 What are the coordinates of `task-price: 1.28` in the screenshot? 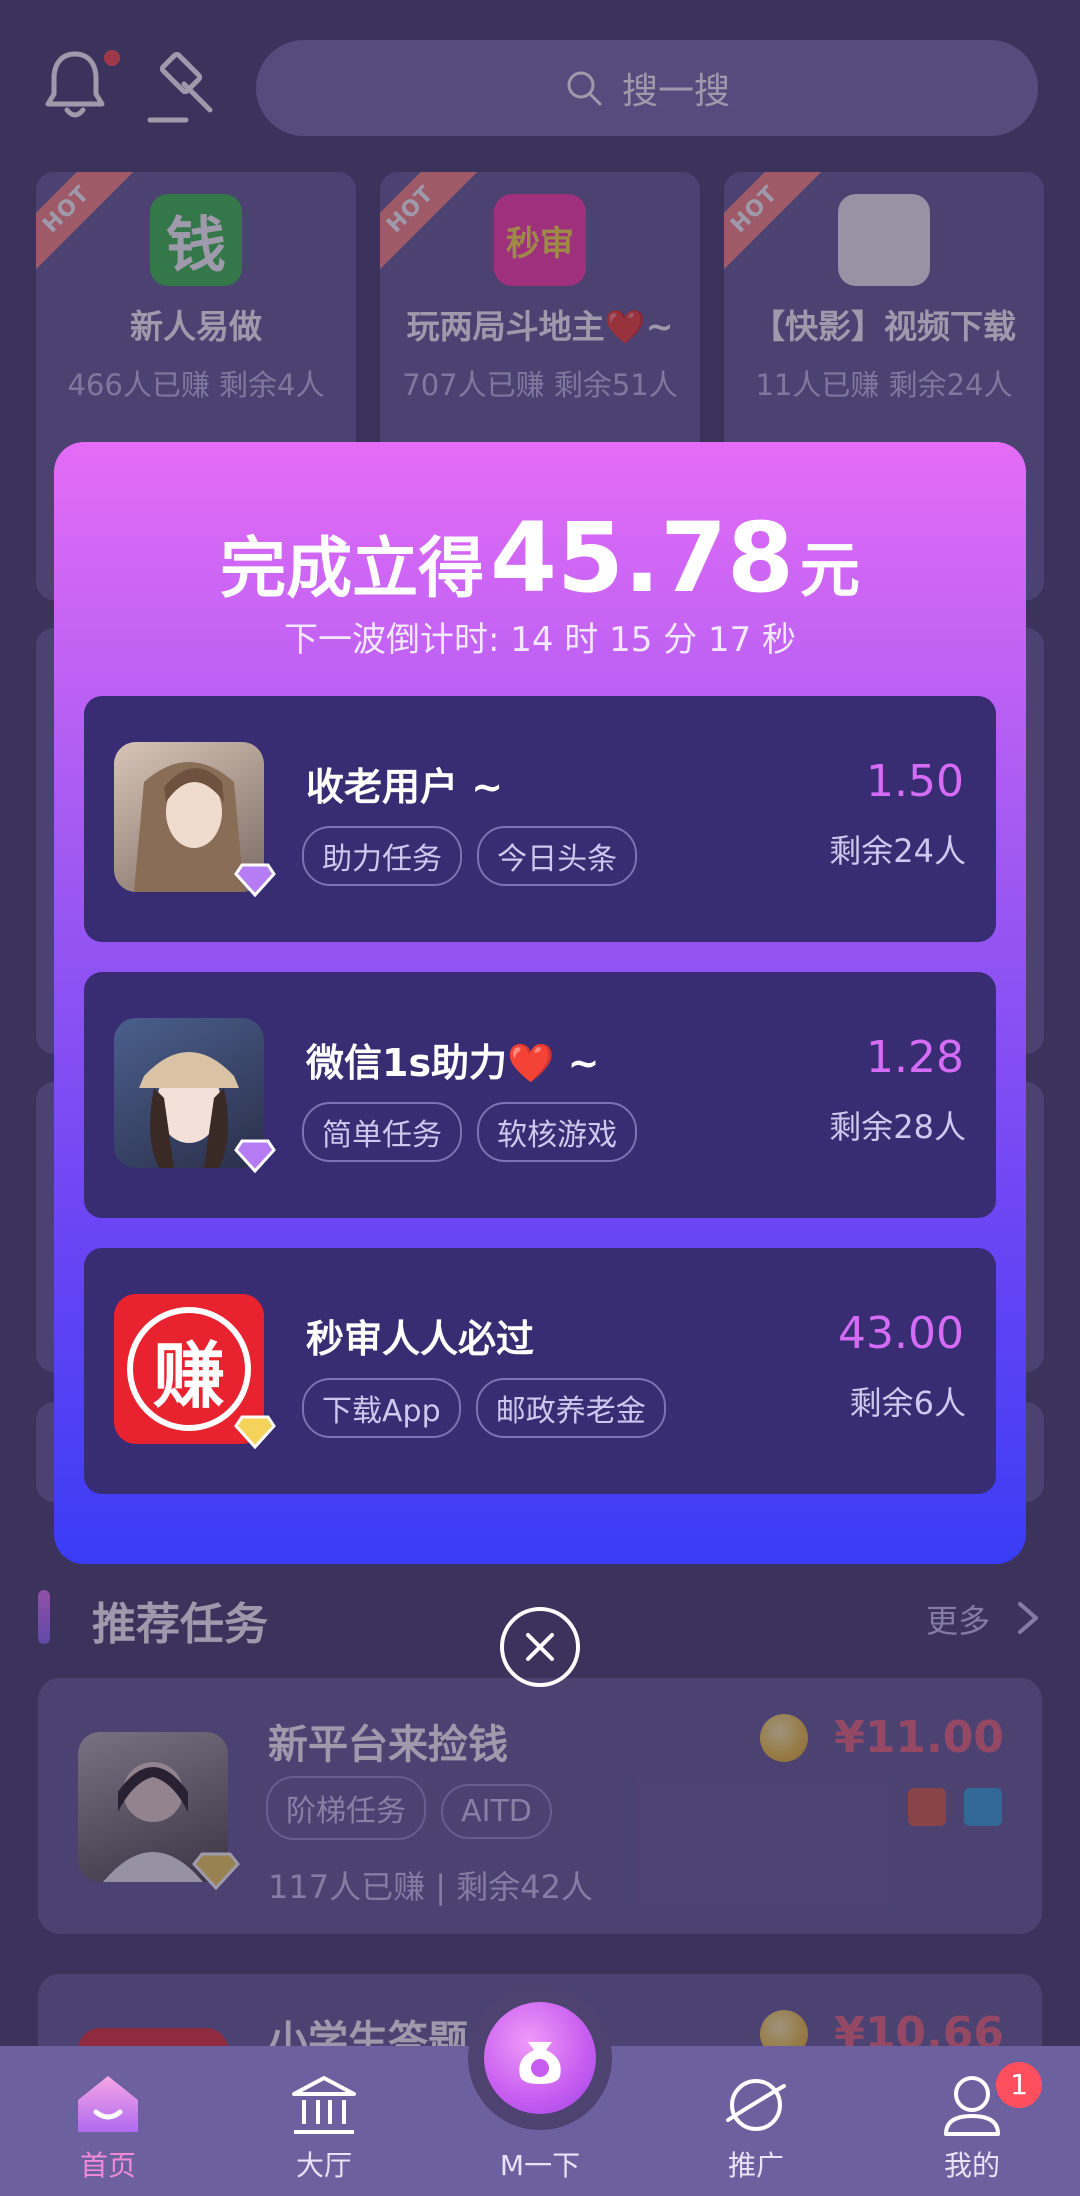 It's located at (915, 1057).